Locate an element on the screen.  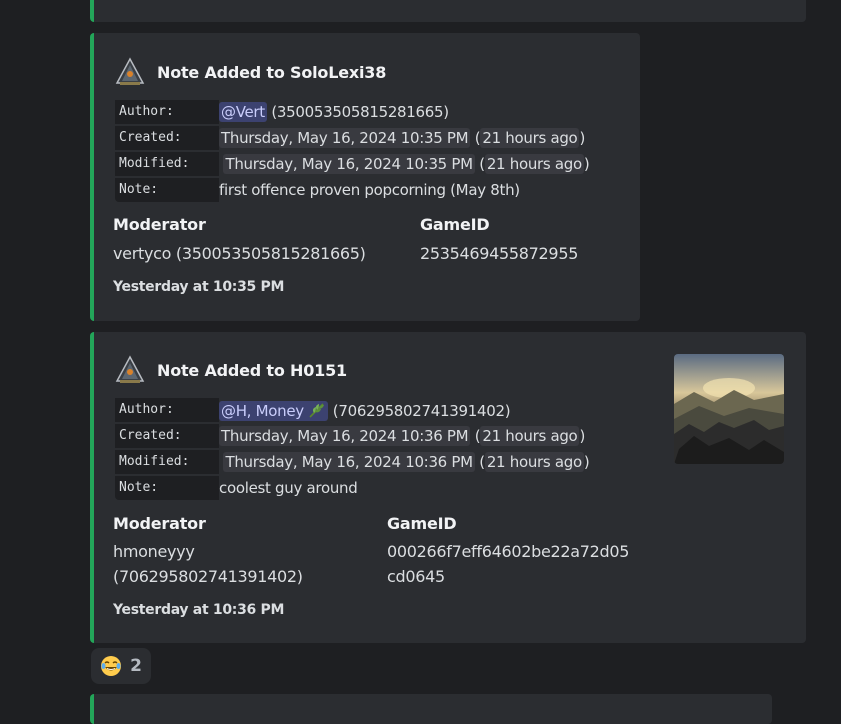
embed-title: Note Added to H0151 is located at coordinates (252, 370).